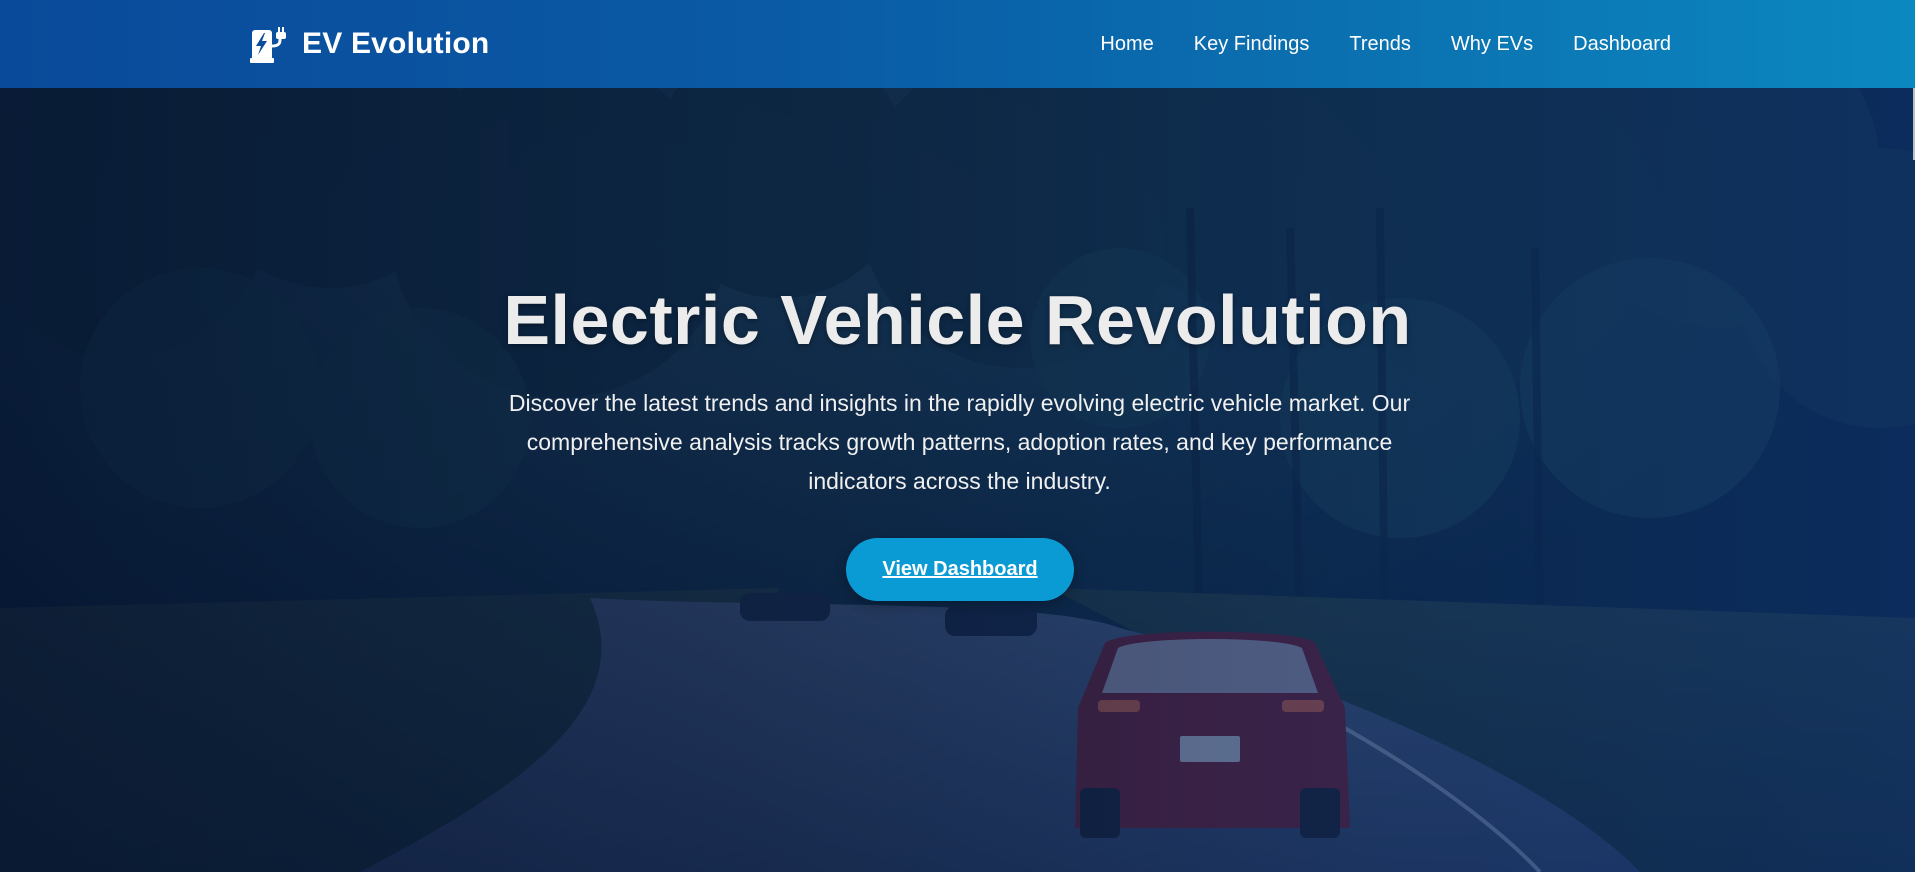 The width and height of the screenshot is (1915, 872). What do you see at coordinates (1252, 44) in the screenshot?
I see `nav-key-findings-link: Key Findings` at bounding box center [1252, 44].